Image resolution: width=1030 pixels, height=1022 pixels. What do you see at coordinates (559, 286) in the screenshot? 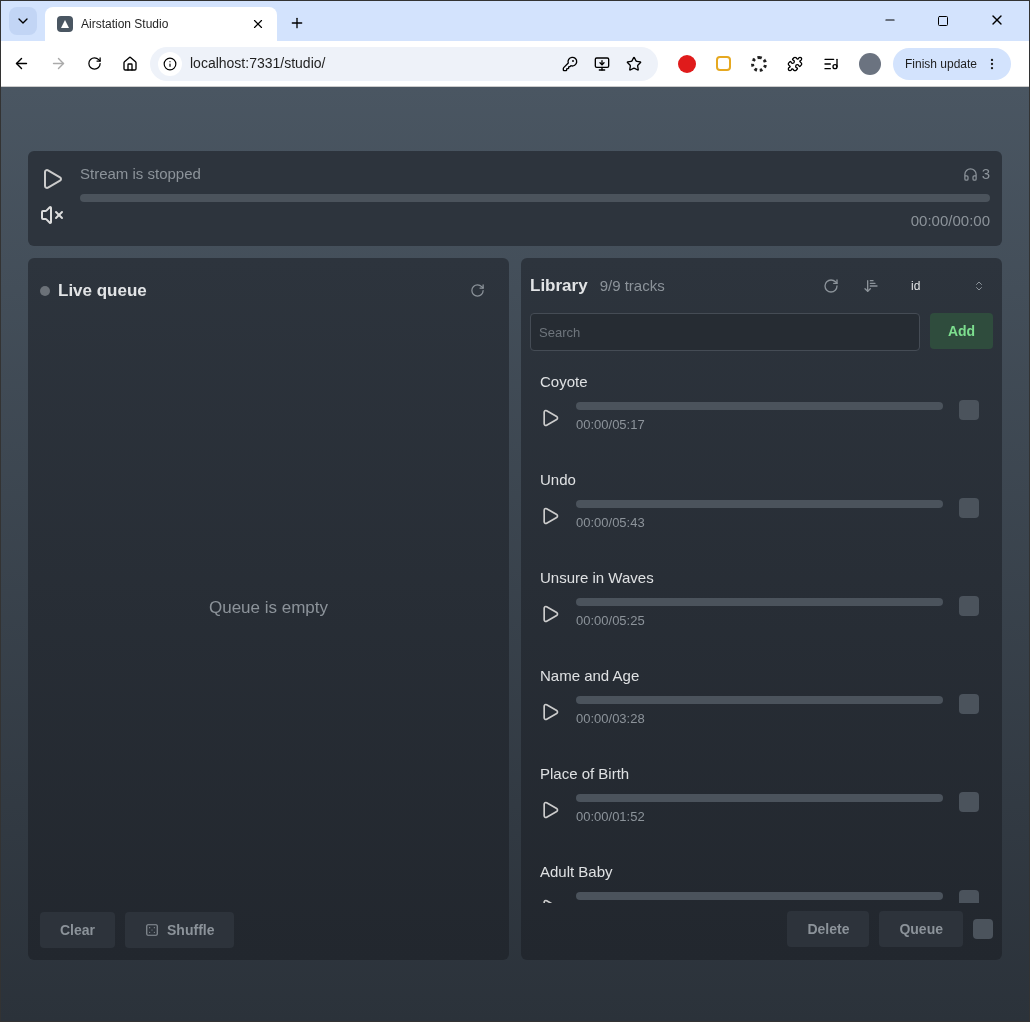
I see `library-title: Library` at bounding box center [559, 286].